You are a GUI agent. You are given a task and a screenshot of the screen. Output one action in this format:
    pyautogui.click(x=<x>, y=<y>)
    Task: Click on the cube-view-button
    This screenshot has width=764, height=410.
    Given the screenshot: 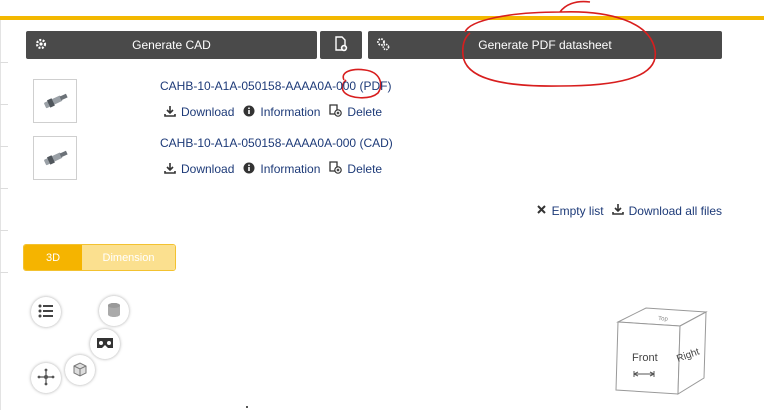 What is the action you would take?
    pyautogui.click(x=80, y=370)
    